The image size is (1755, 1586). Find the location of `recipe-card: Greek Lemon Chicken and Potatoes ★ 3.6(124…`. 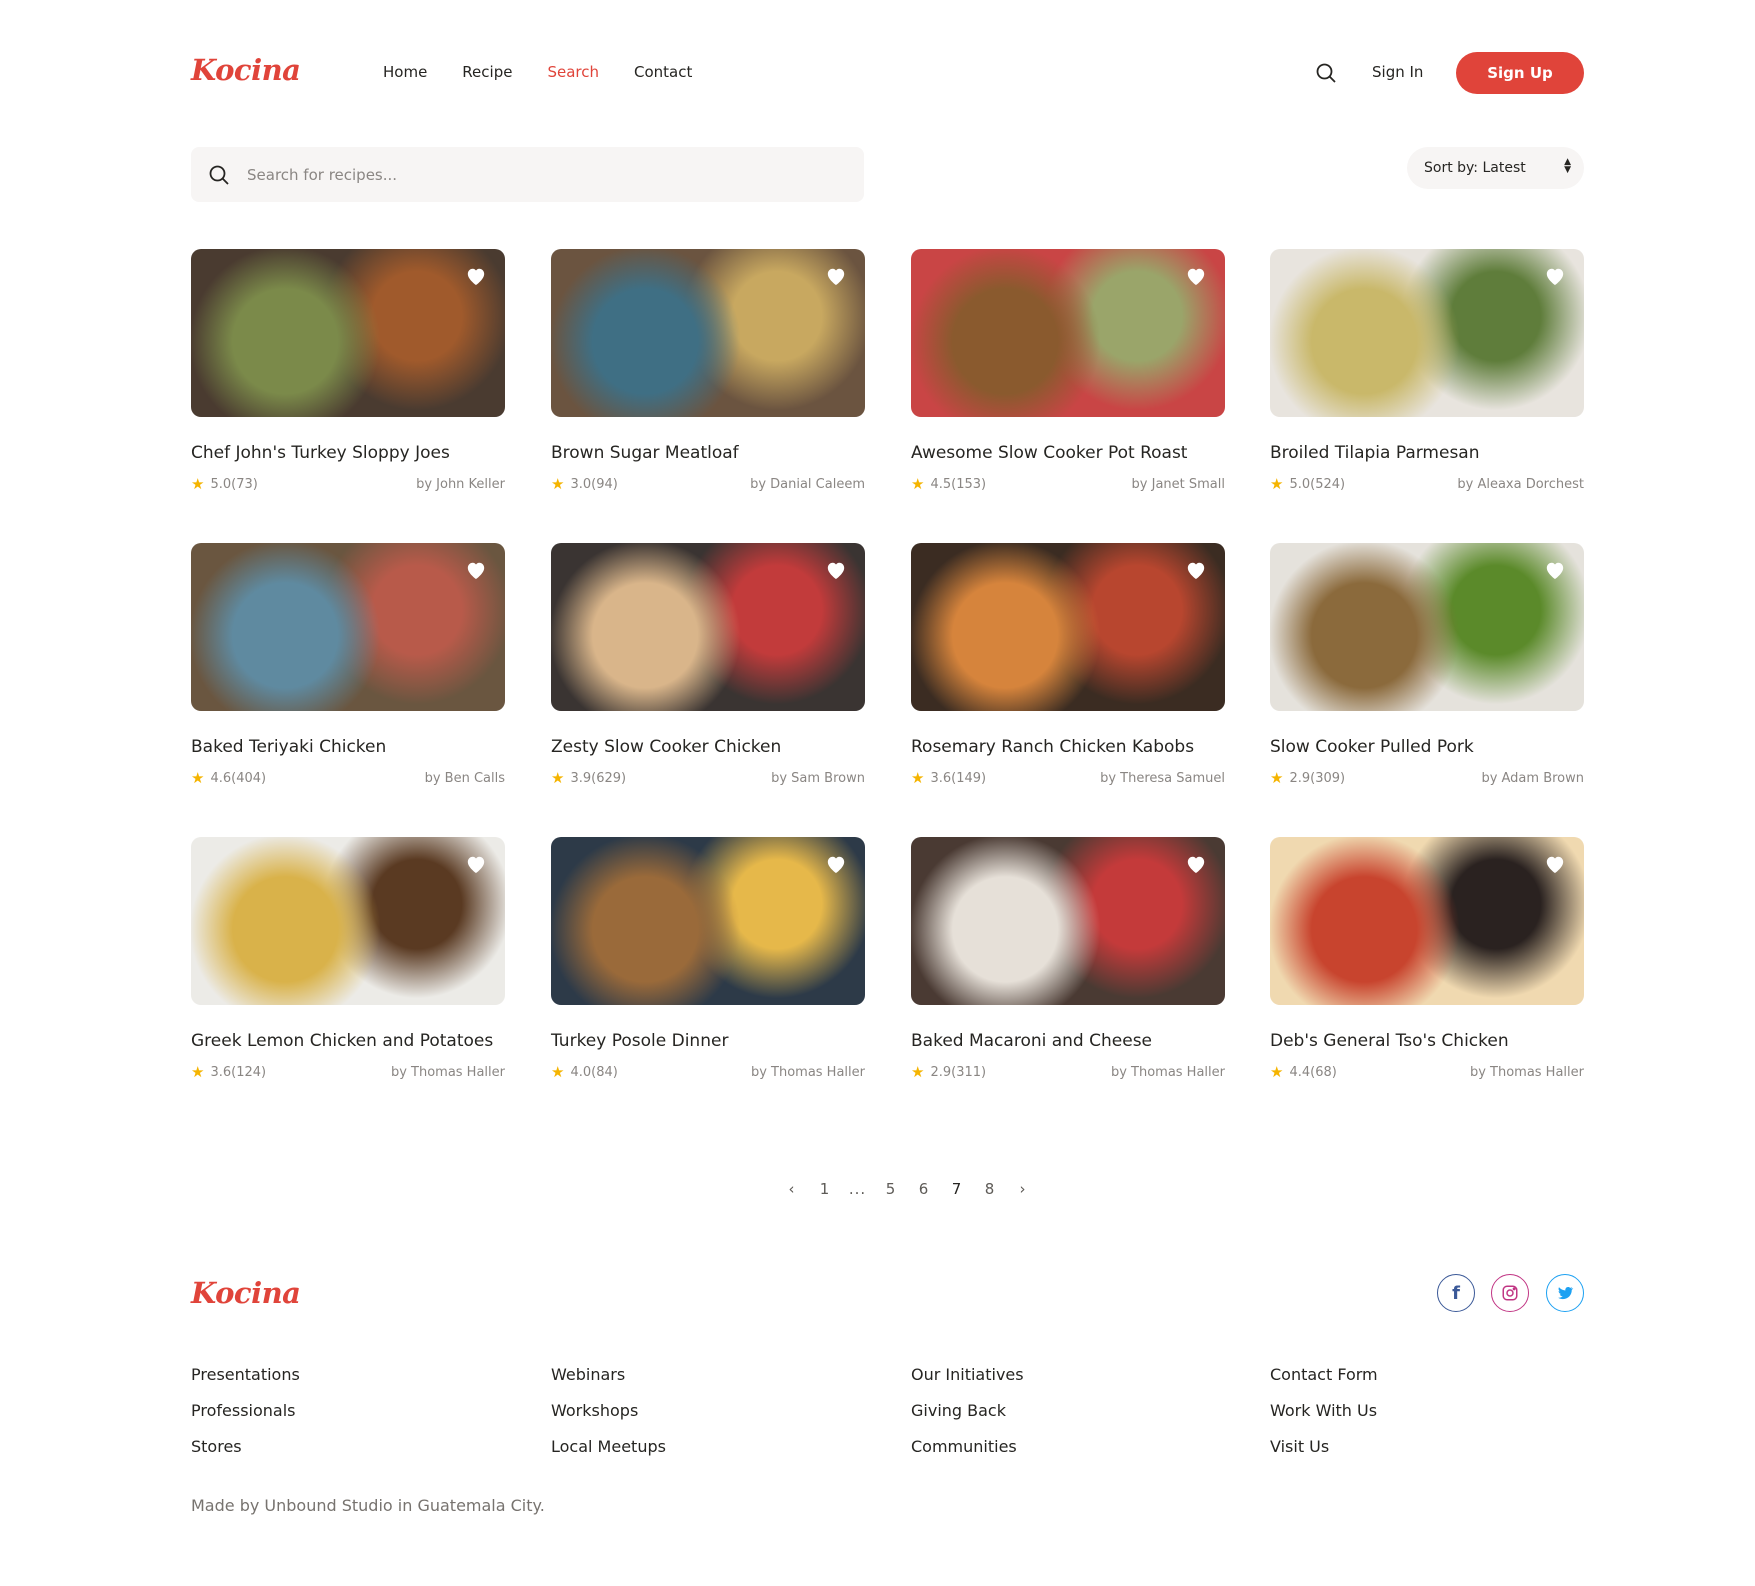

recipe-card: Greek Lemon Chicken and Potatoes ★ 3.6(124… is located at coordinates (348, 959).